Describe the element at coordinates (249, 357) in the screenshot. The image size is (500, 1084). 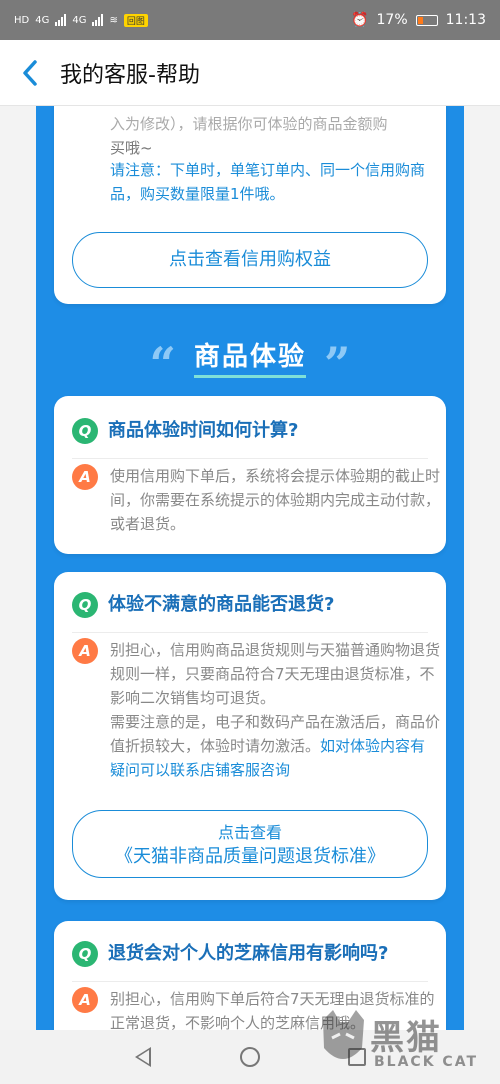
I see `section-title: 商品体验` at that location.